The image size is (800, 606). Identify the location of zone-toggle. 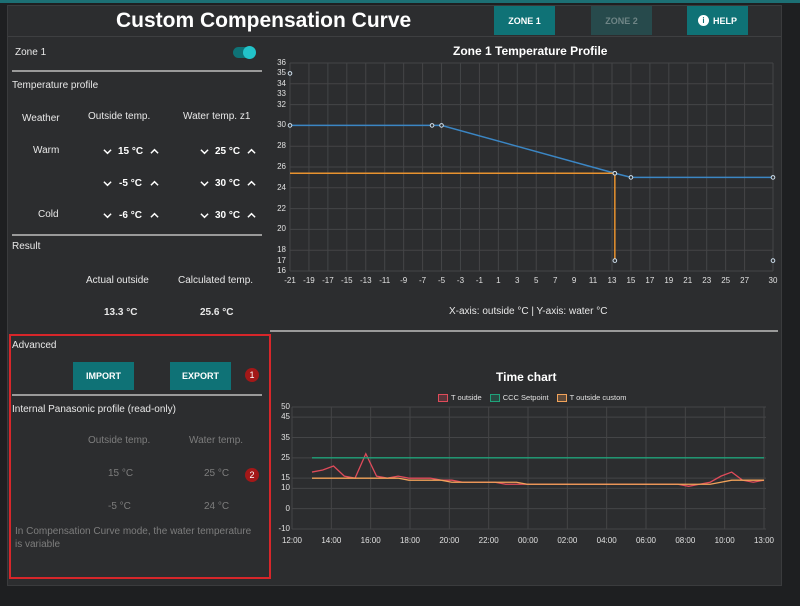
(244, 52).